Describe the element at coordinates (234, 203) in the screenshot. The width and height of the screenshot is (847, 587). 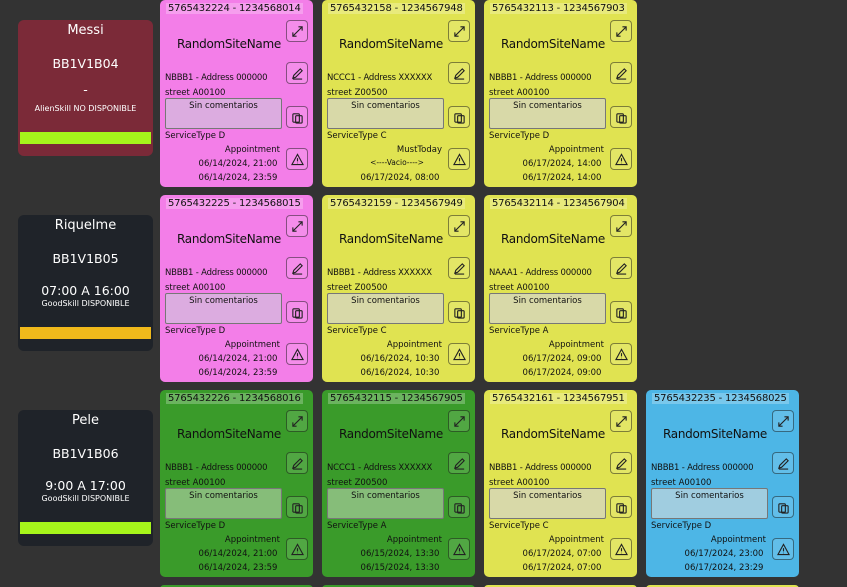
I see `order-id: 5765432225 - 1234568015` at that location.